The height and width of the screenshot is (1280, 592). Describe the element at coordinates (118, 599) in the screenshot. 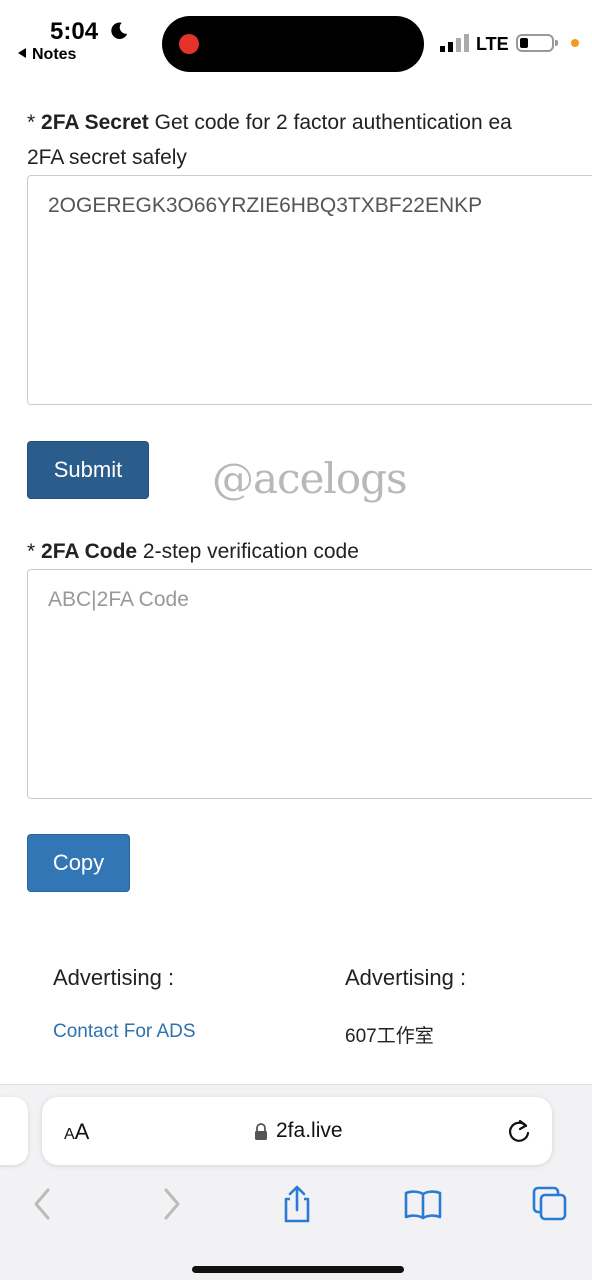

I see `code-placeholder: ABC|2FA Code` at that location.